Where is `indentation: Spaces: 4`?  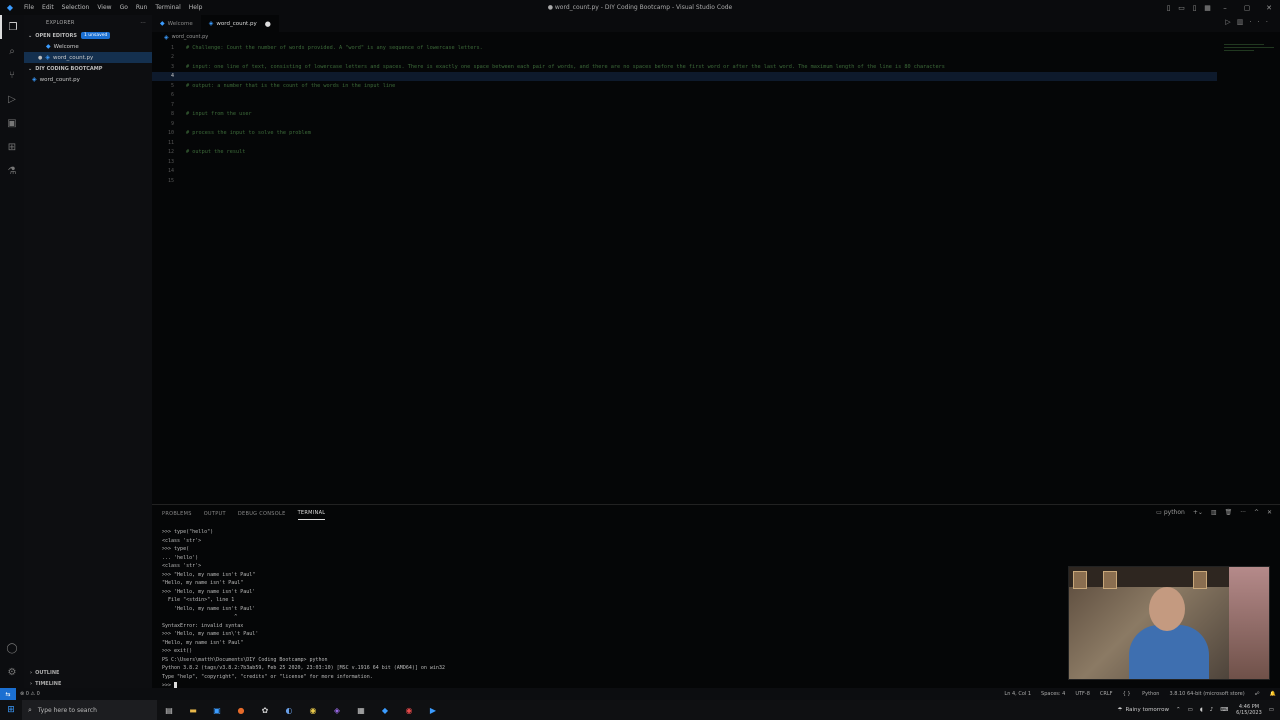
indentation: Spaces: 4 is located at coordinates (1053, 694).